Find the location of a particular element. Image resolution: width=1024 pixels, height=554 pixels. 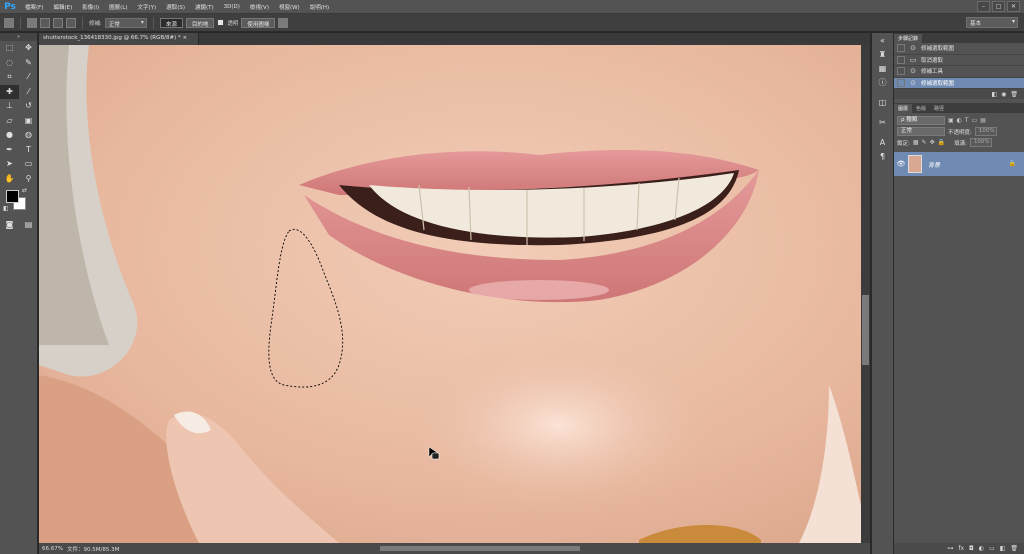

lock-position-icon: ✥ is located at coordinates (932, 142).